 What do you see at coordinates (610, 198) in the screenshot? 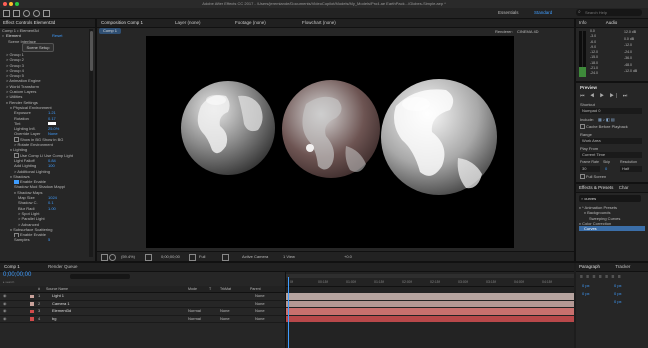
I see `effects-search-field: ⌕ curves` at bounding box center [610, 198].